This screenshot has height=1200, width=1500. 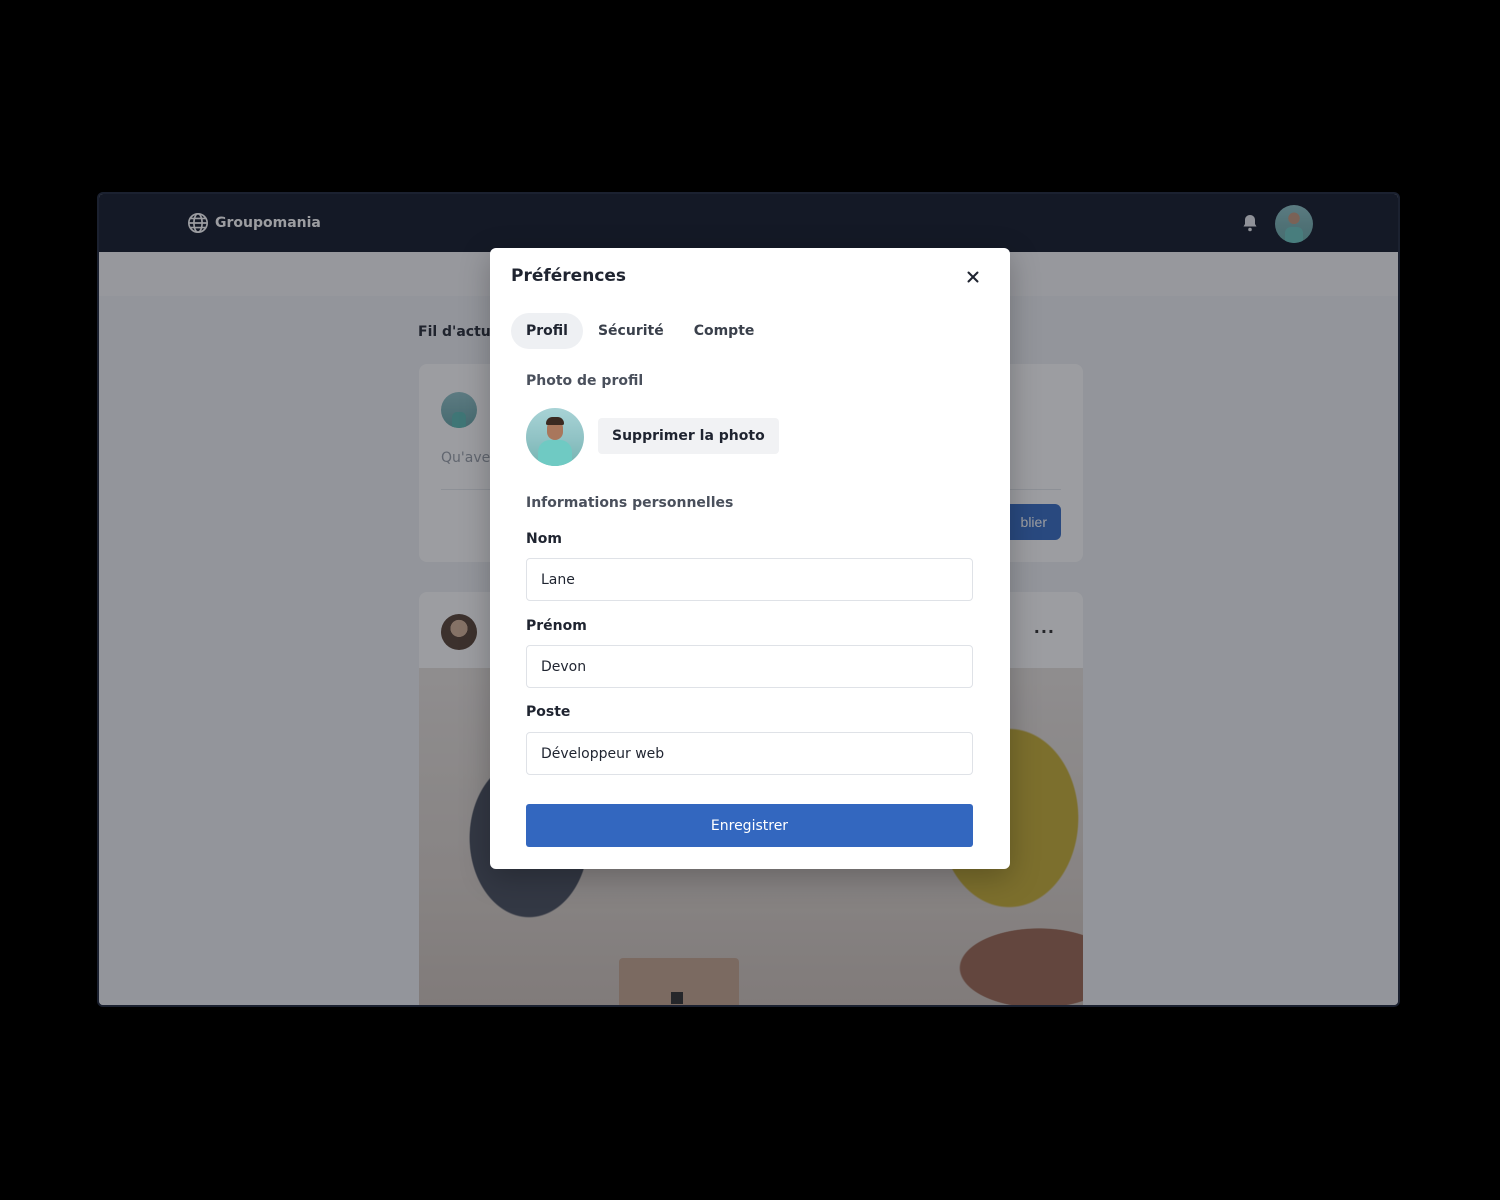 I want to click on tab-profil: Profil, so click(x=547, y=331).